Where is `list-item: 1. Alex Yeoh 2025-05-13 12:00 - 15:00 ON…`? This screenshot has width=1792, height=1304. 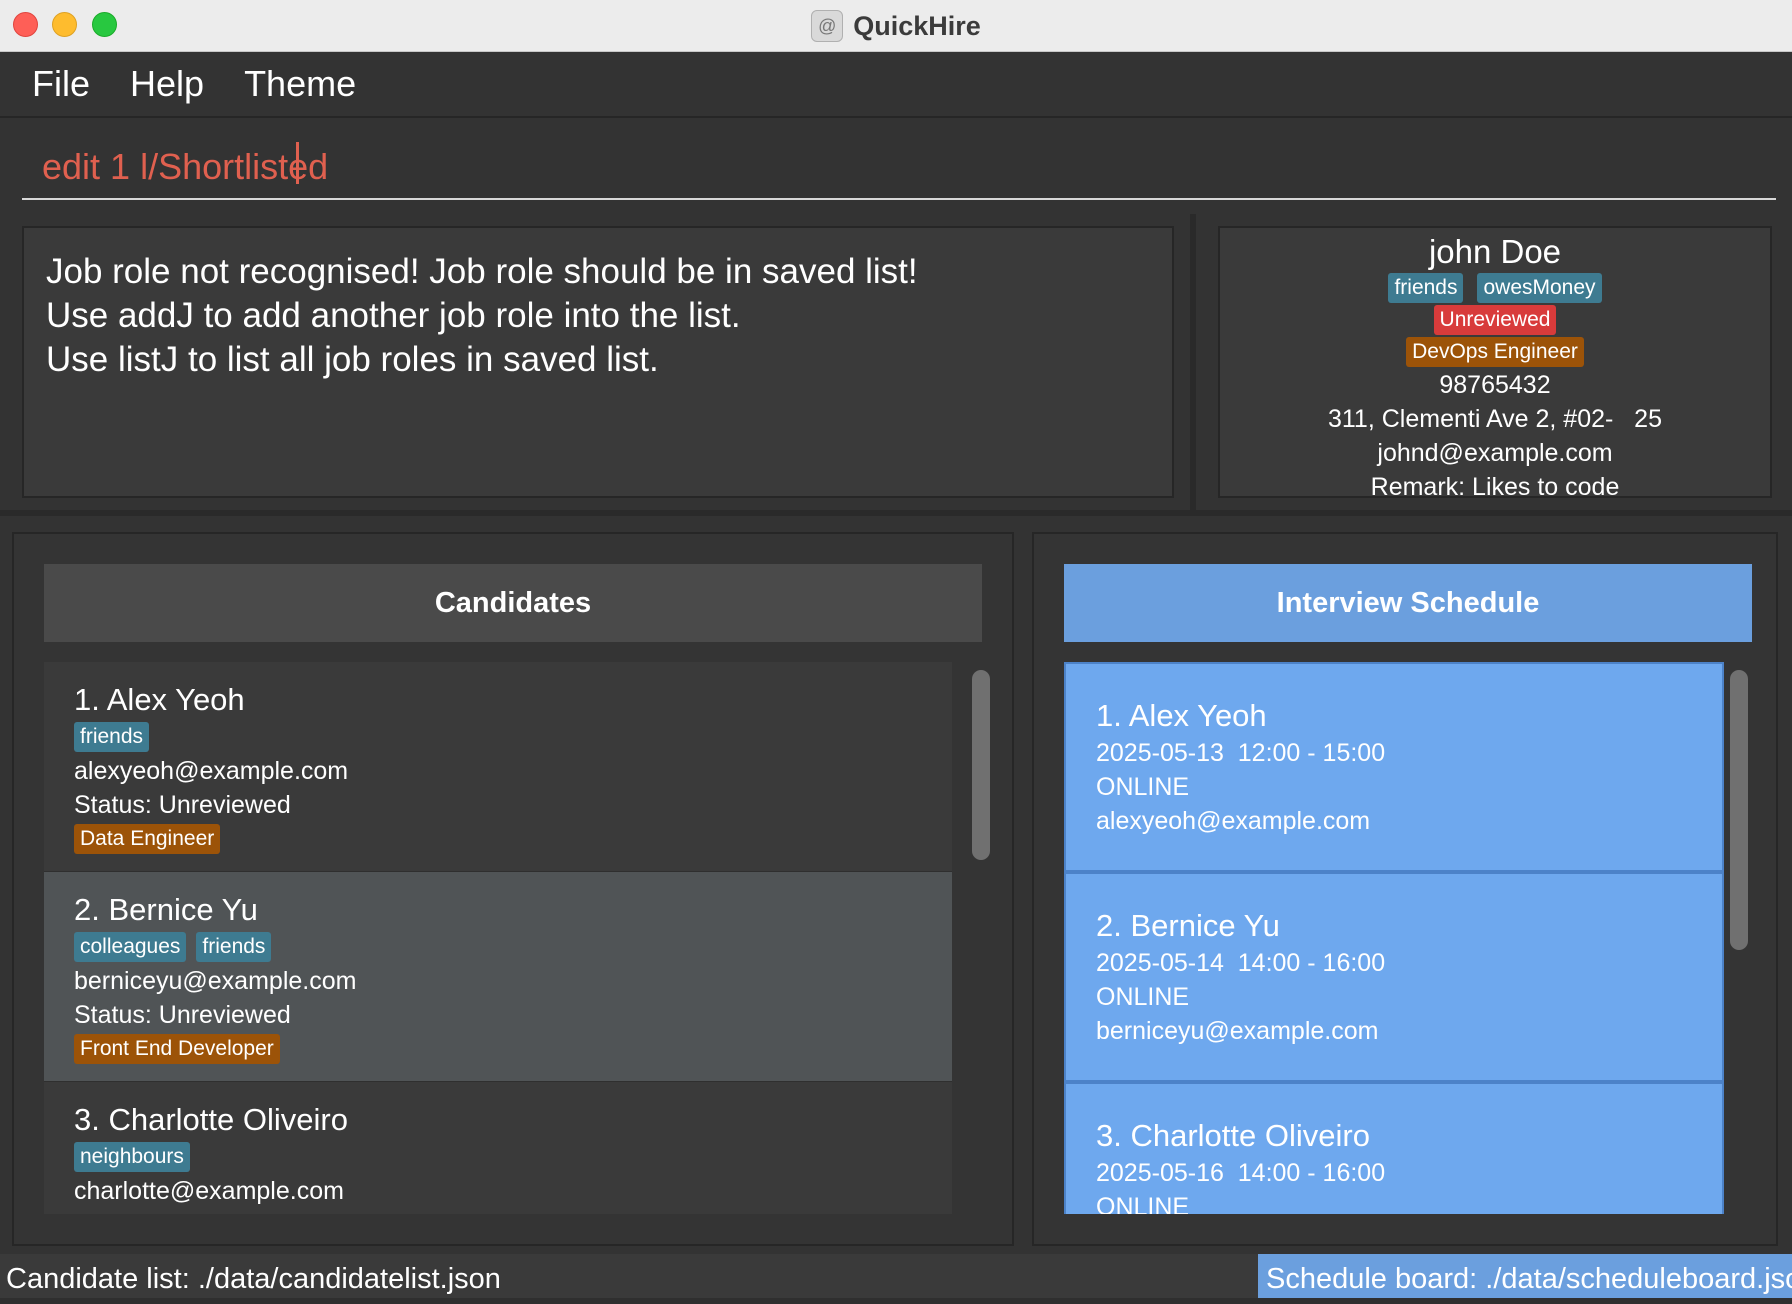 list-item: 1. Alex Yeoh 2025-05-13 12:00 - 15:00 ON… is located at coordinates (1394, 767).